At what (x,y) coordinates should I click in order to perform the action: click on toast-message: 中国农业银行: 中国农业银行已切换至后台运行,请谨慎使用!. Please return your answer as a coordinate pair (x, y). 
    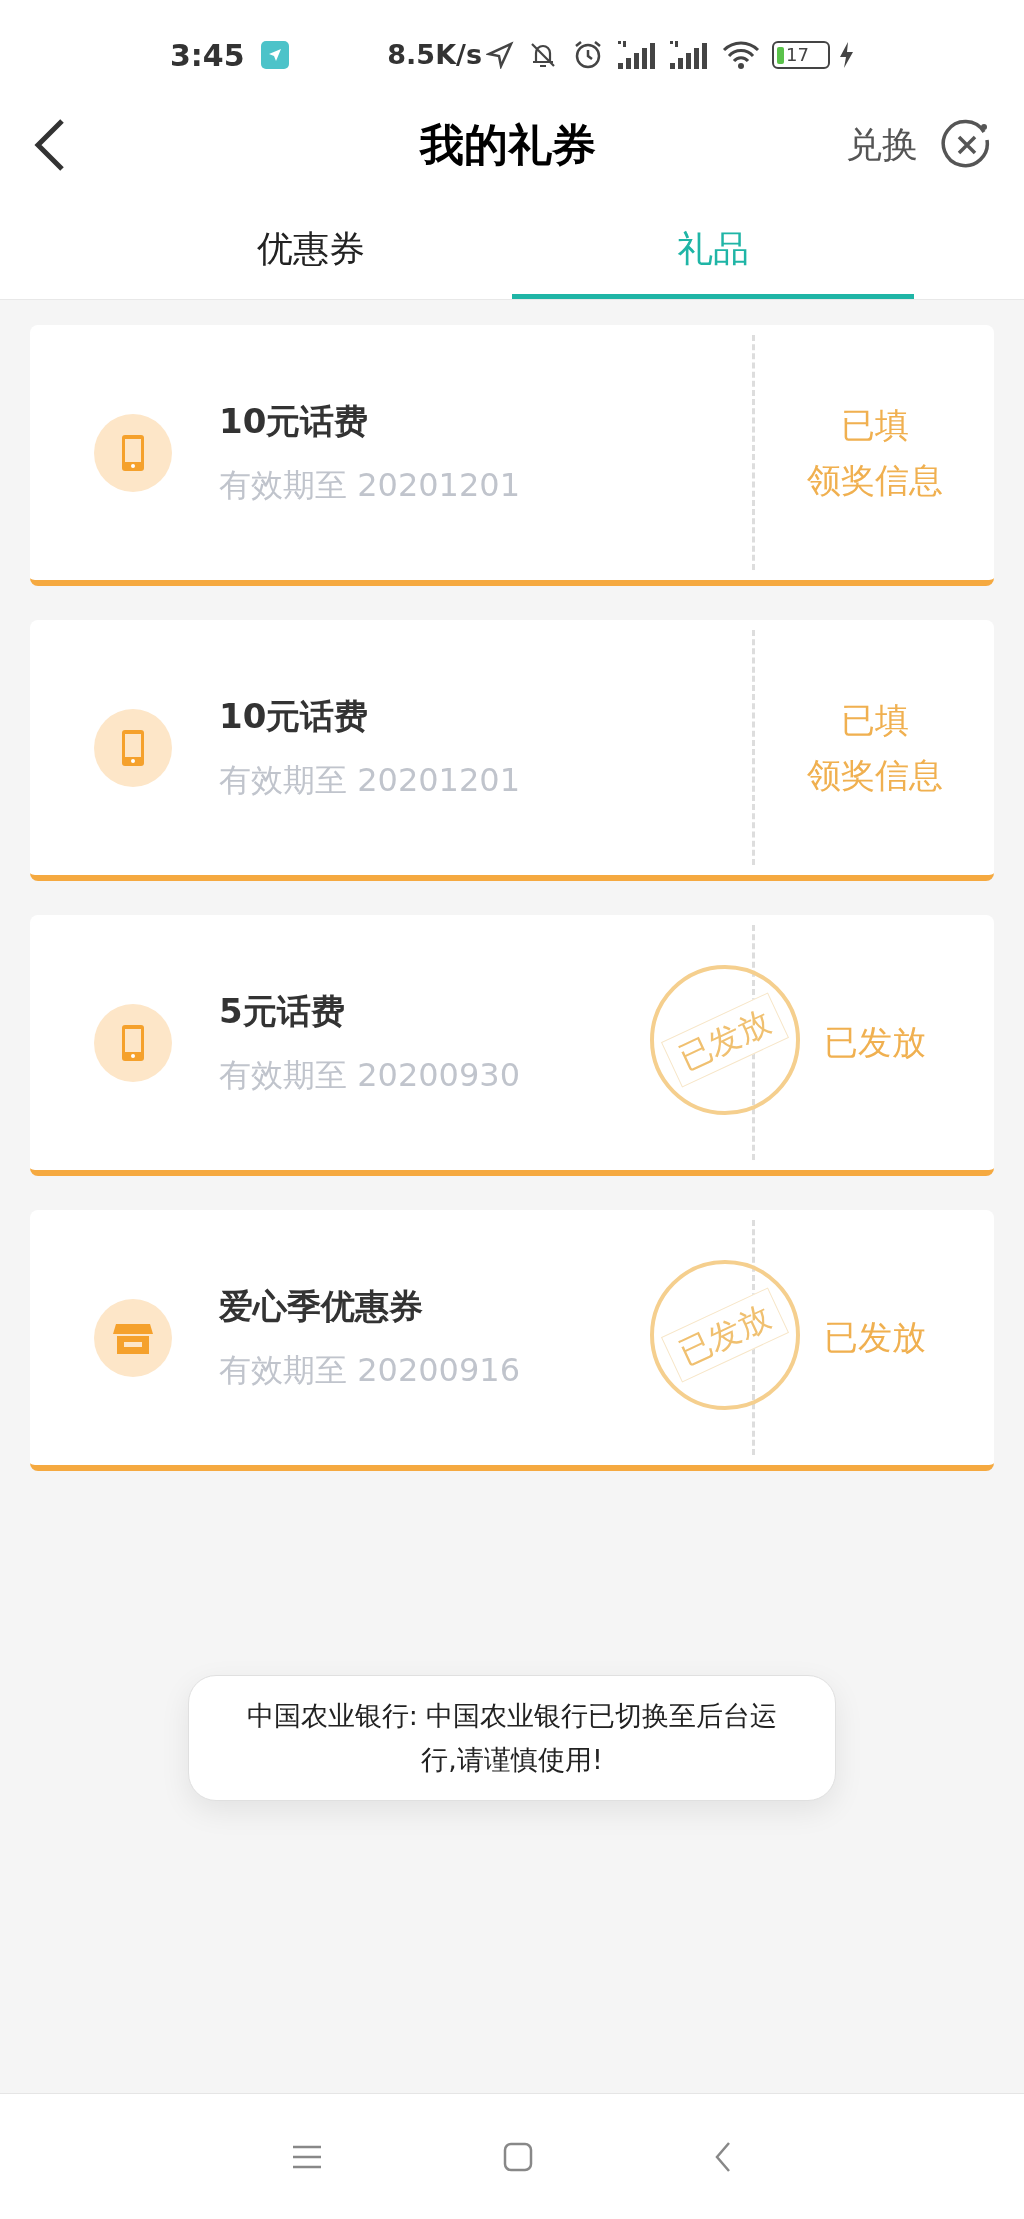
    Looking at the image, I should click on (512, 1738).